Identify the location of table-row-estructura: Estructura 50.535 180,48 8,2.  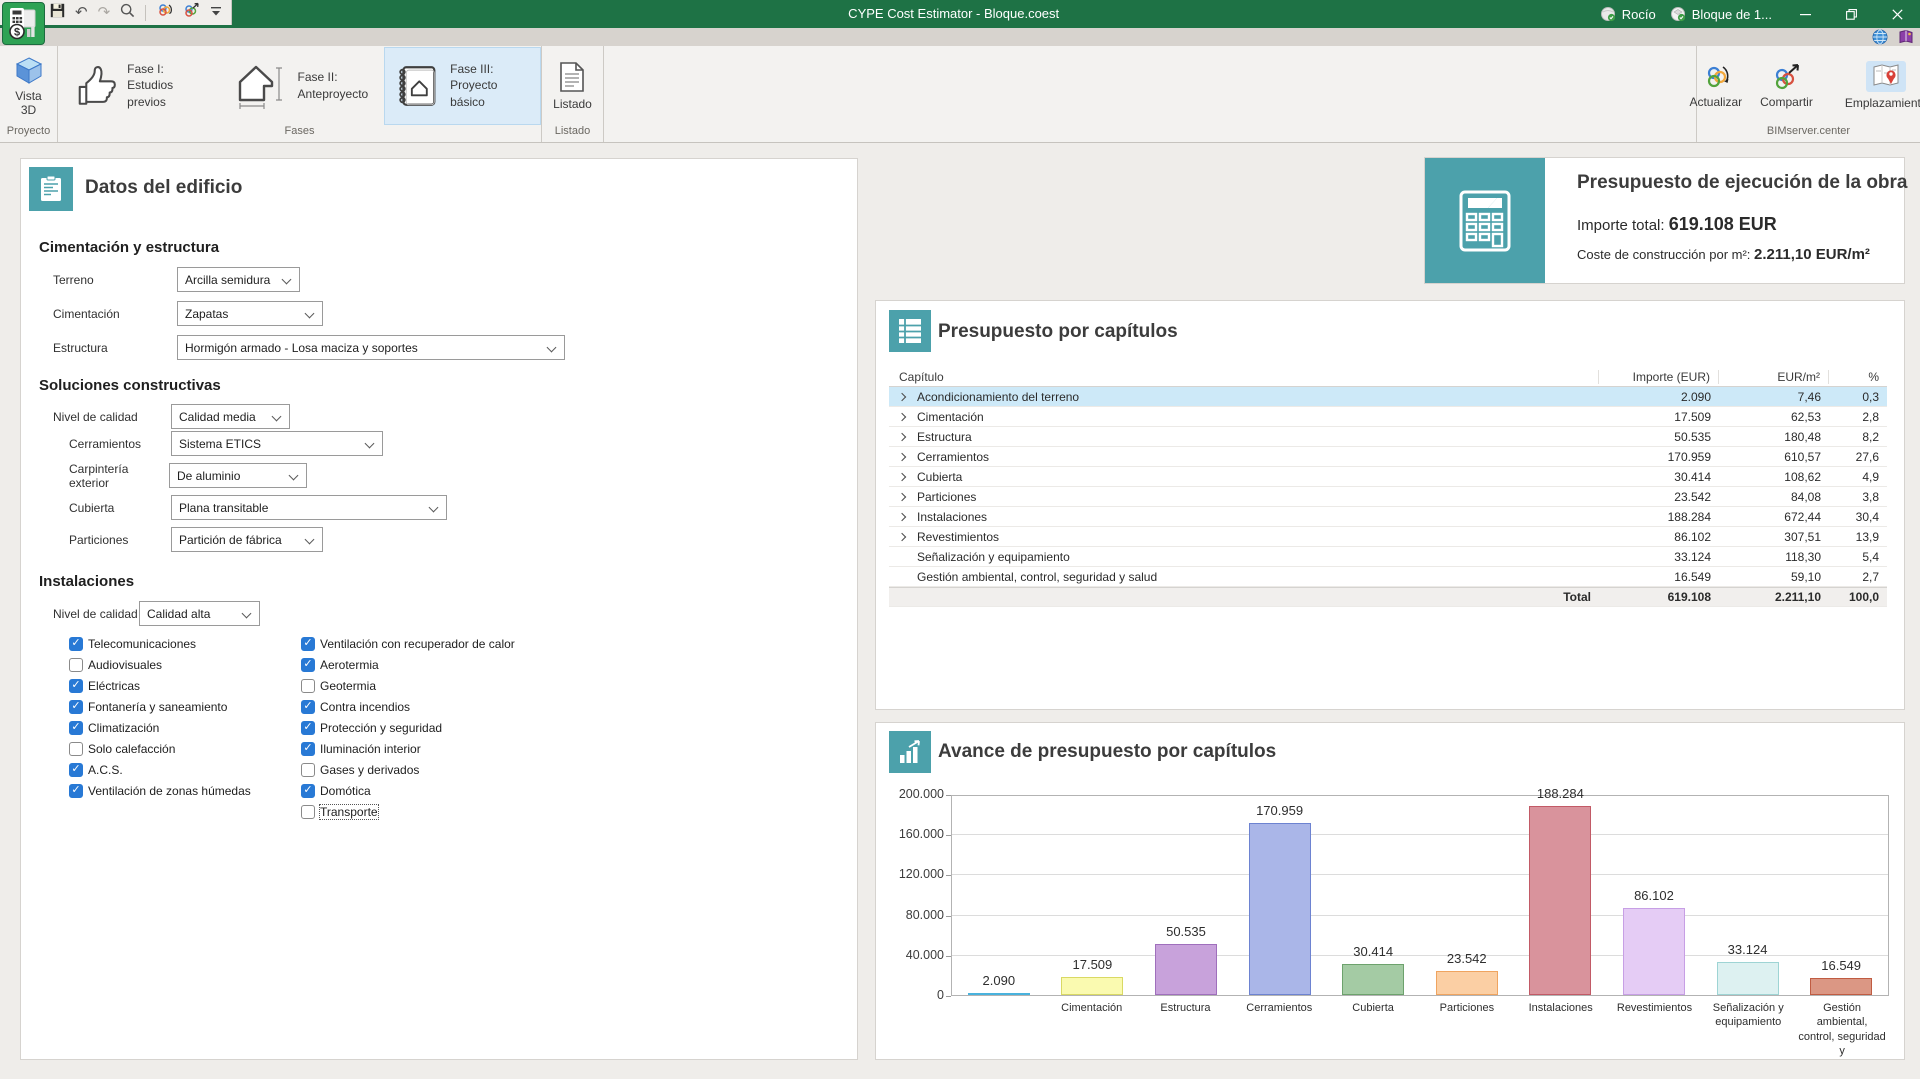
(1388, 437).